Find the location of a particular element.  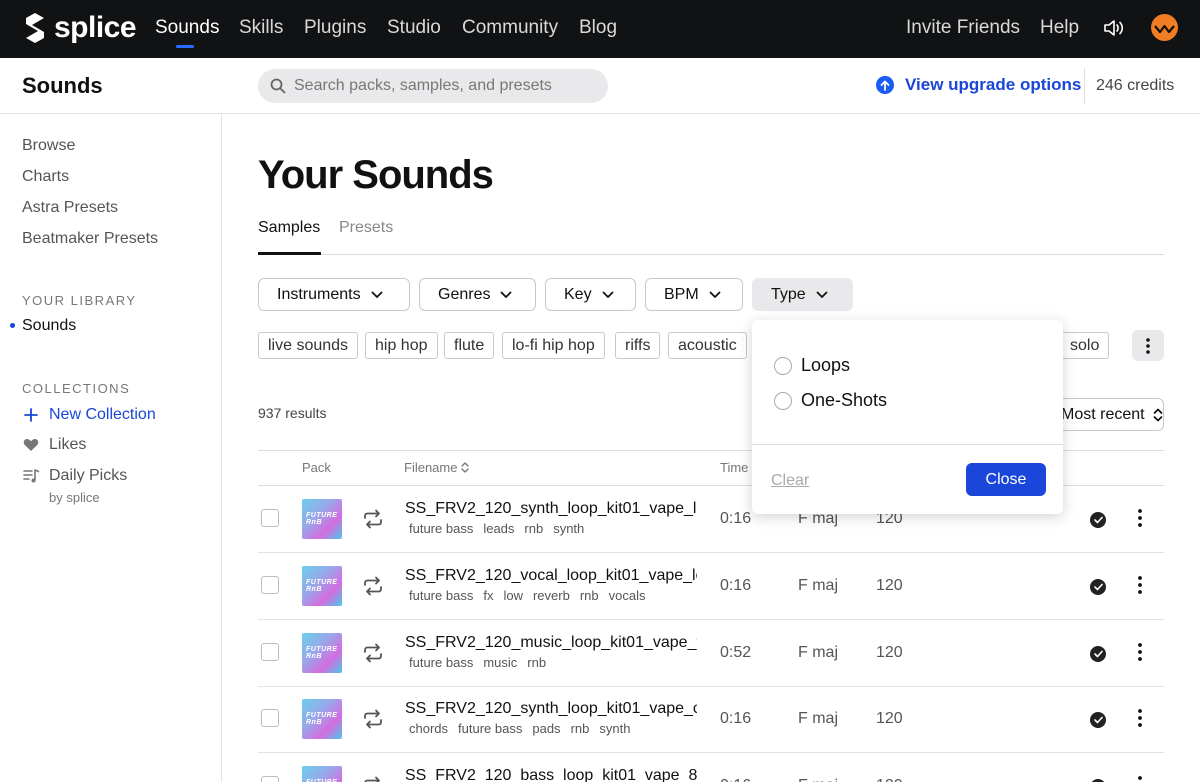

splice-logo: splice is located at coordinates (79, 28).